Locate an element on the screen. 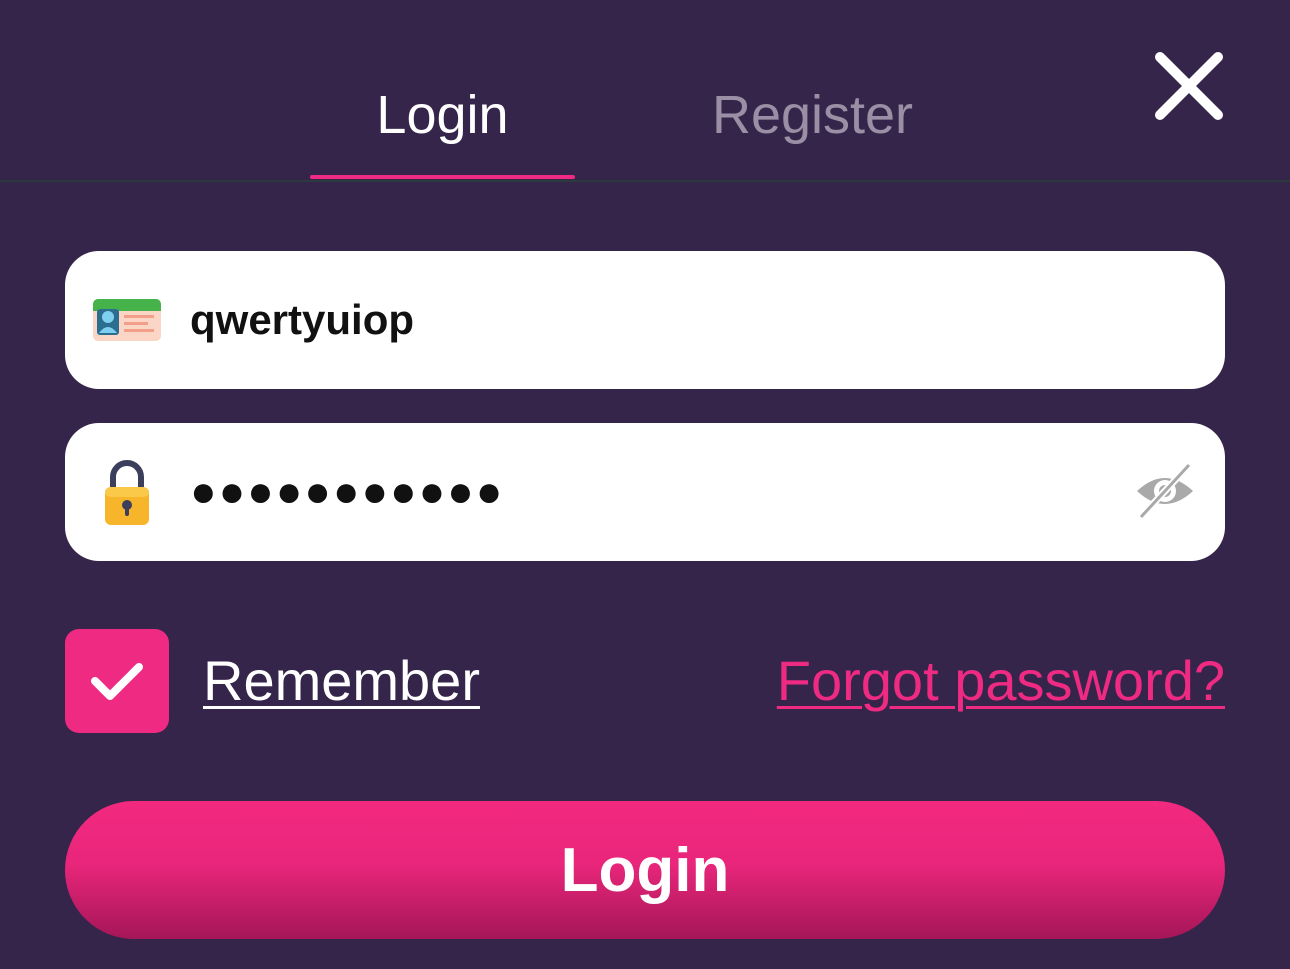 The width and height of the screenshot is (1290, 969). username-field is located at coordinates (645, 320).